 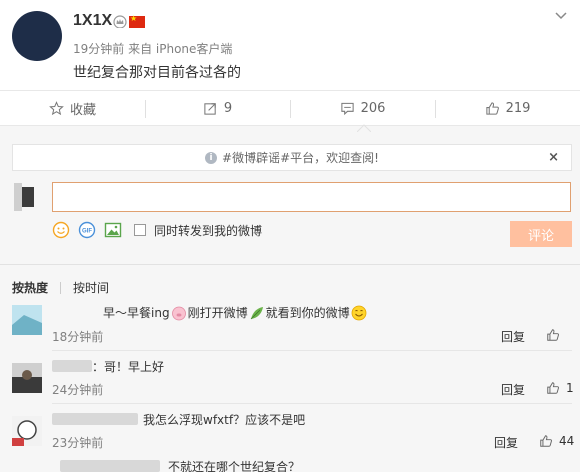 What do you see at coordinates (128, 367) in the screenshot?
I see `comment-text: ：哥！早上好` at bounding box center [128, 367].